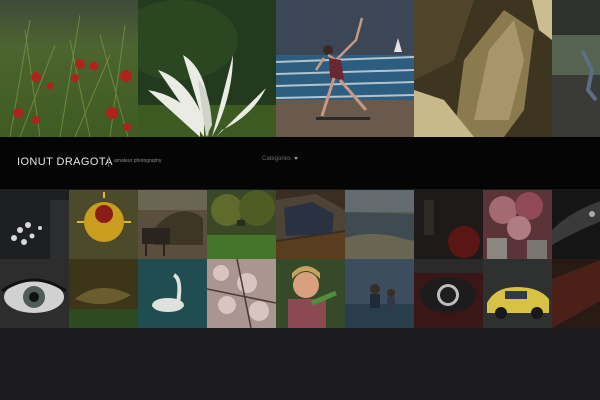 The height and width of the screenshot is (400, 600). I want to click on golden-leaf-photo, so click(483, 68).